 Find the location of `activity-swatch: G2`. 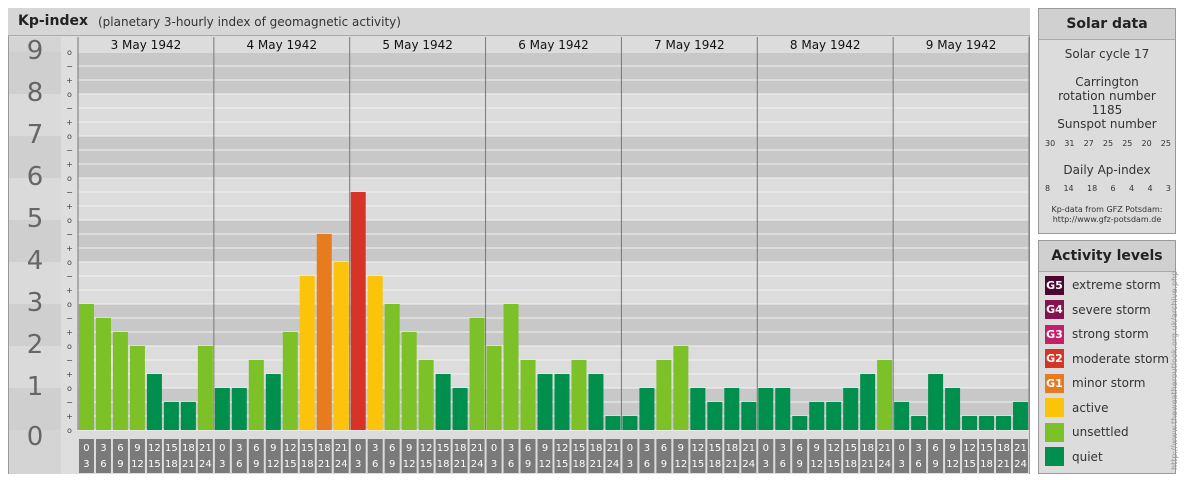

activity-swatch: G2 is located at coordinates (1054, 358).